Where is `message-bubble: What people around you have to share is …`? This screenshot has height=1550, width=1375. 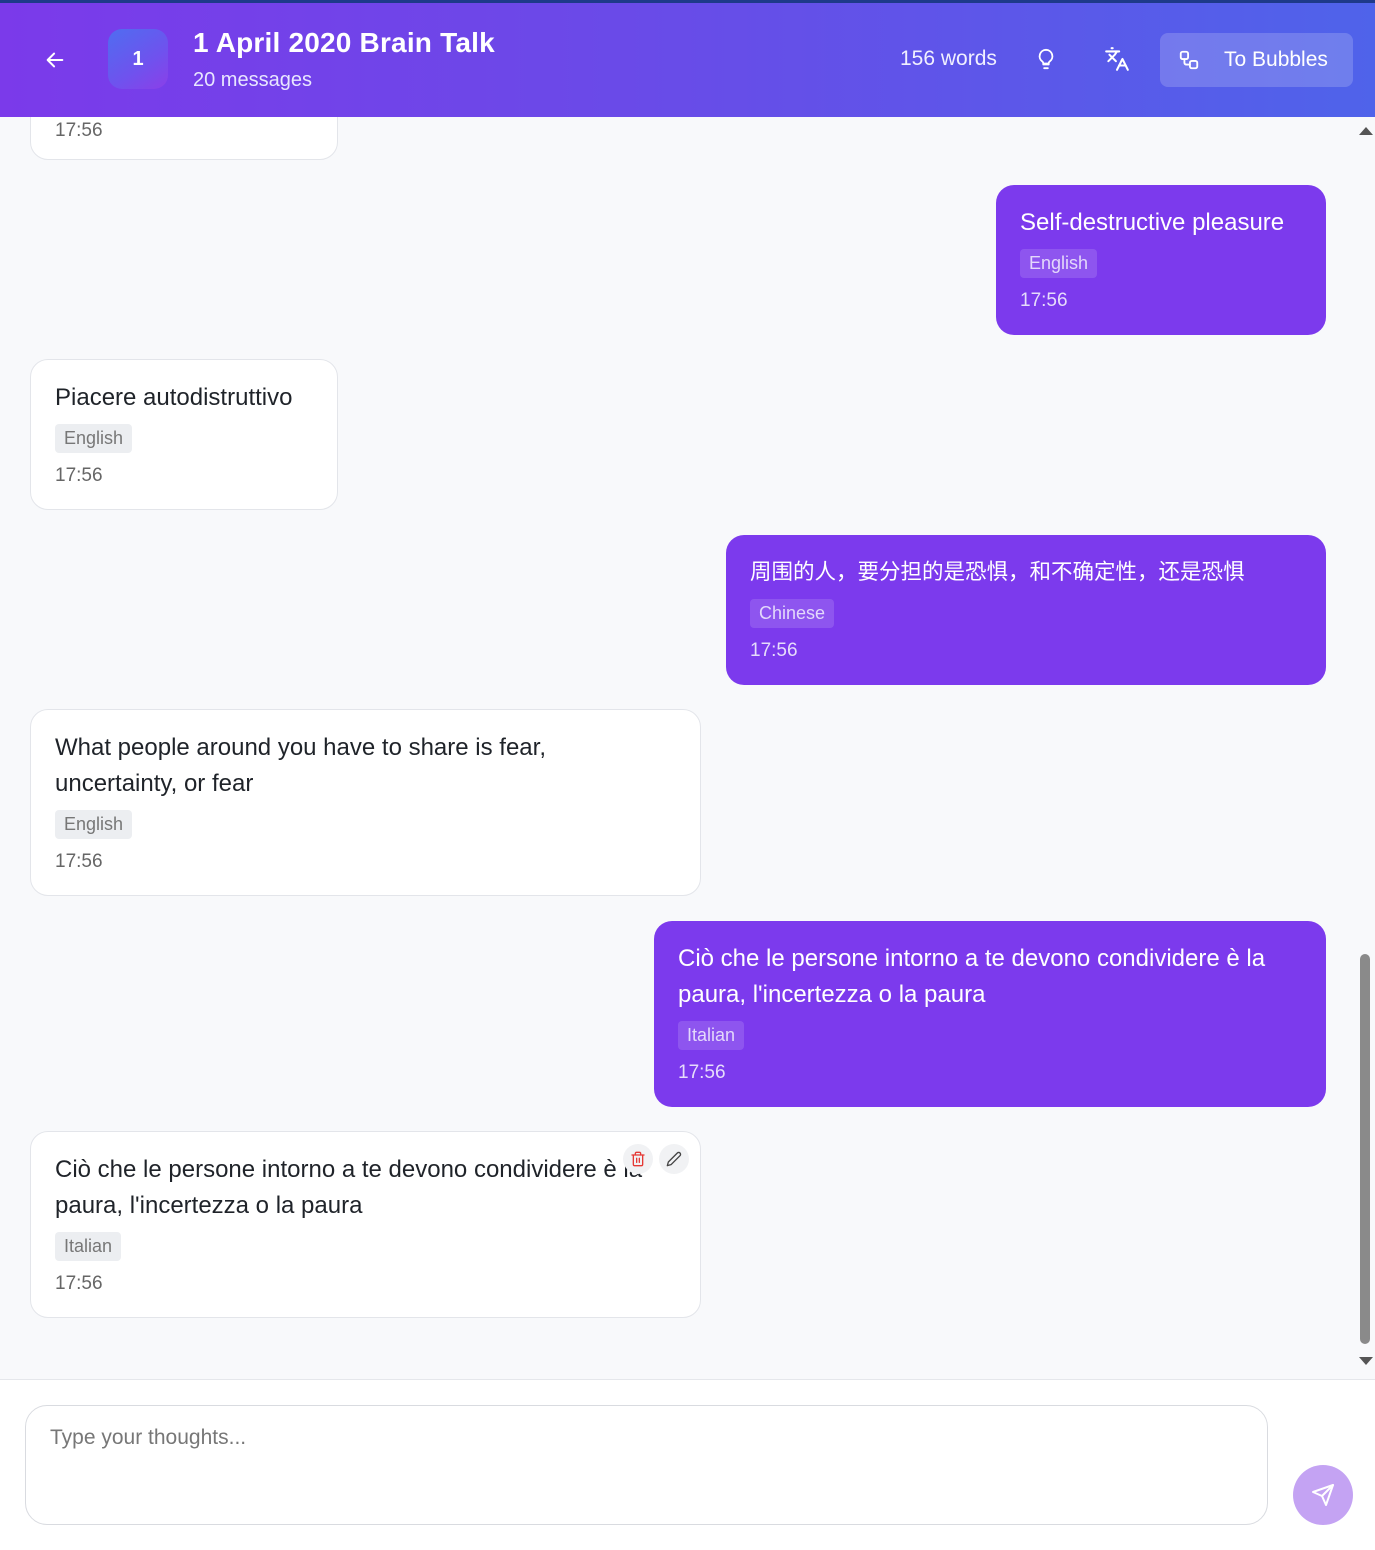
message-bubble: What people around you have to share is … is located at coordinates (365, 802).